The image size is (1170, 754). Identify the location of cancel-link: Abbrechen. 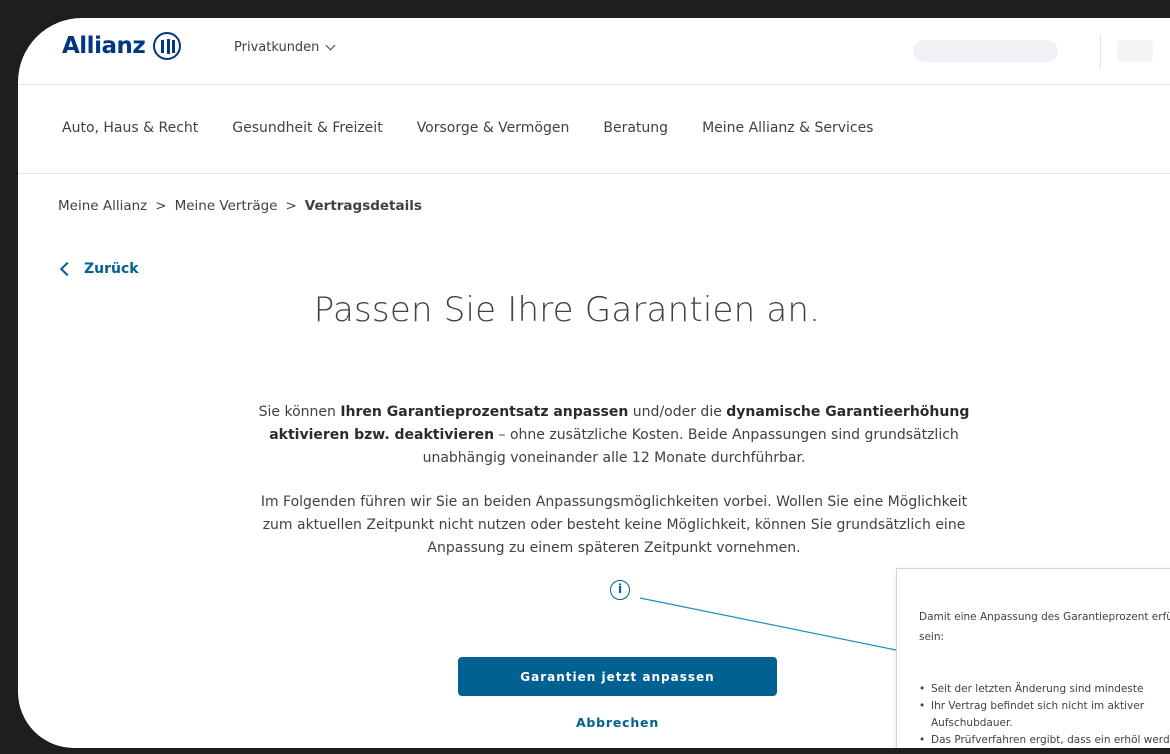
(617, 722).